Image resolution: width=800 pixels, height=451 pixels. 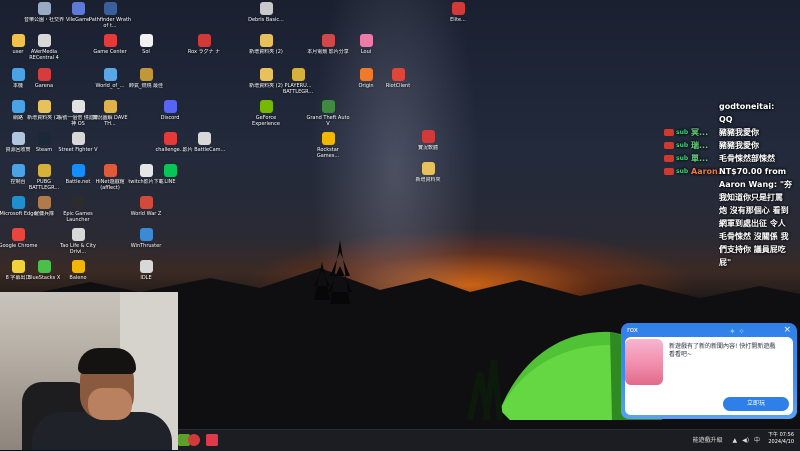 I want to click on close-icon: ×, so click(x=787, y=330).